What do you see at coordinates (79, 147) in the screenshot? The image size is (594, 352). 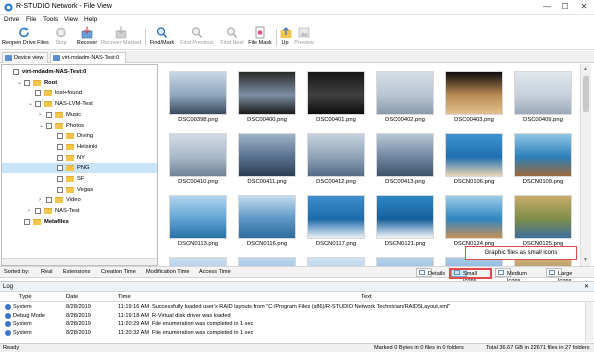 I see `tree-node: Helsinki` at bounding box center [79, 147].